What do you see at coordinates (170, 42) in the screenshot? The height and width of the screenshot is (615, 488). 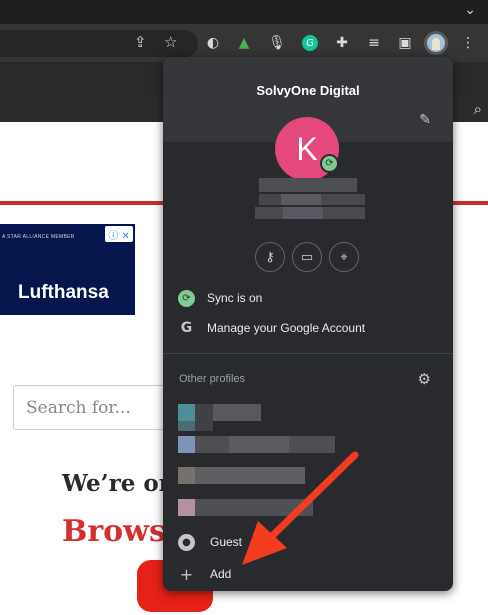 I see `star-icon: ☆` at bounding box center [170, 42].